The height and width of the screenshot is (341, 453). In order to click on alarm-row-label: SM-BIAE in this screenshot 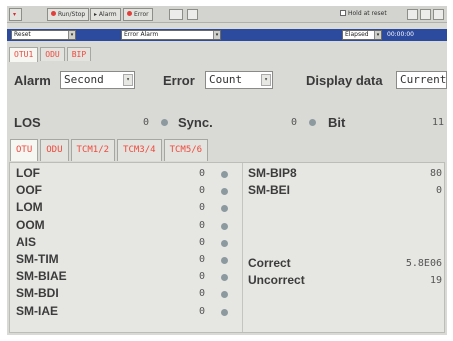, I will do `click(41, 276)`.